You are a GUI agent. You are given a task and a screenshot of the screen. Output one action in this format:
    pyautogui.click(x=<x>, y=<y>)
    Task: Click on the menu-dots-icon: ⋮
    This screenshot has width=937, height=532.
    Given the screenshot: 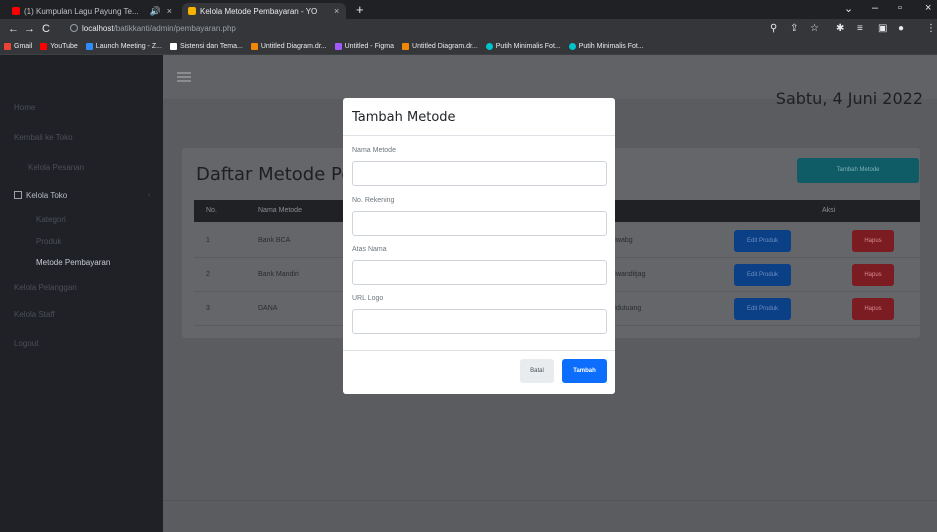 What is the action you would take?
    pyautogui.click(x=931, y=29)
    